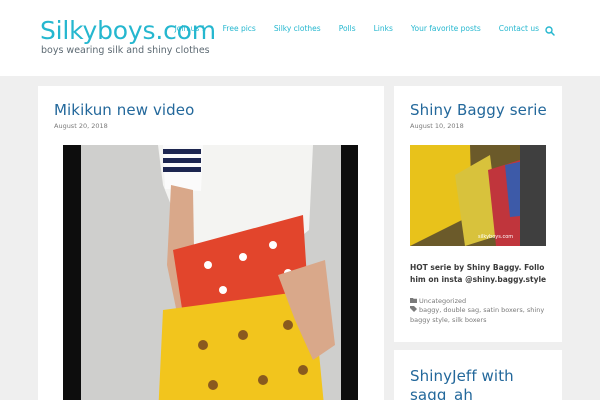 This screenshot has height=400, width=600. What do you see at coordinates (461, 310) in the screenshot?
I see `tag-link: double sag` at bounding box center [461, 310].